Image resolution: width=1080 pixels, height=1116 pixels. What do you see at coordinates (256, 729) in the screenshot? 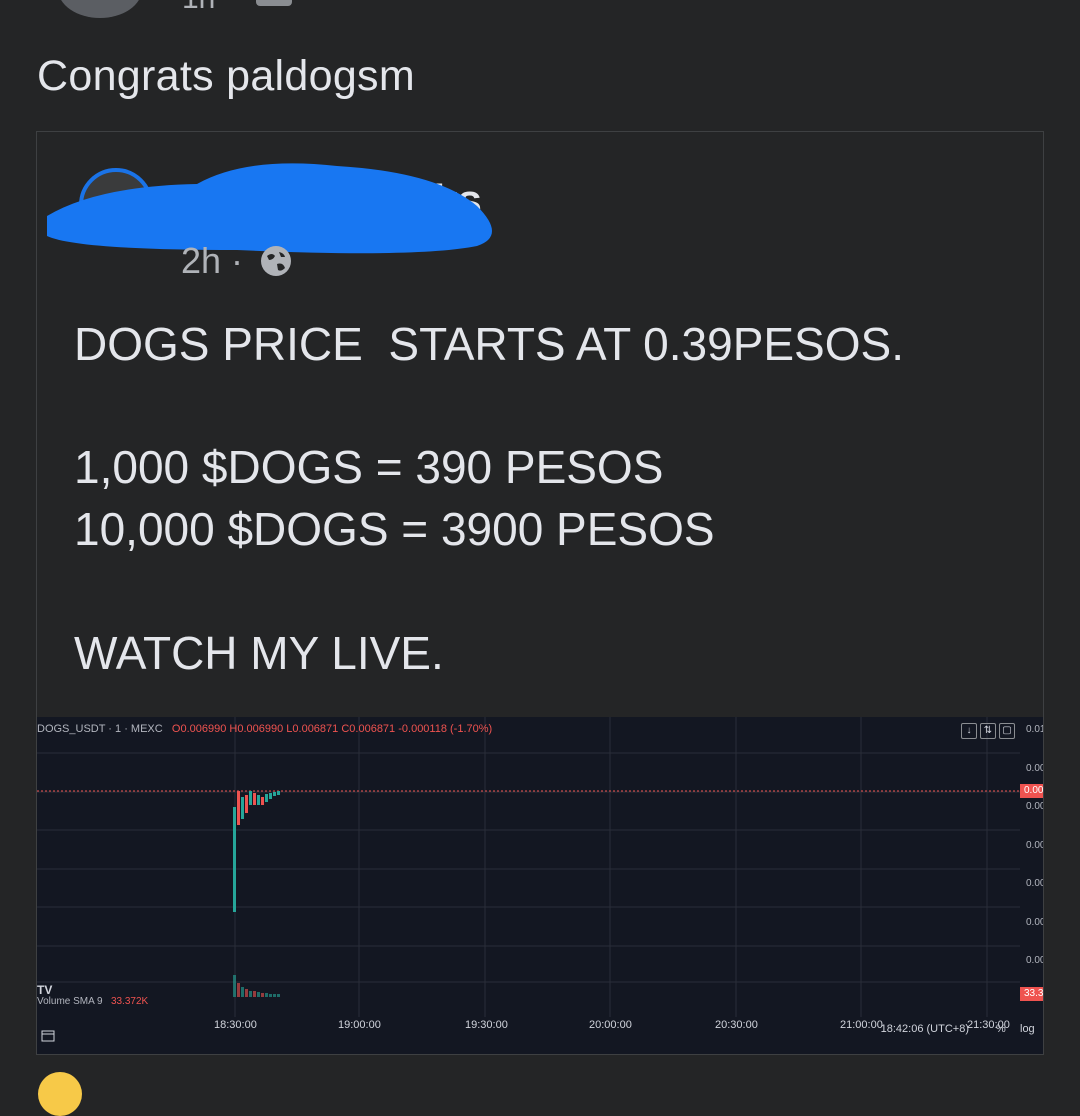
I see `high-value: H0.006990` at bounding box center [256, 729].